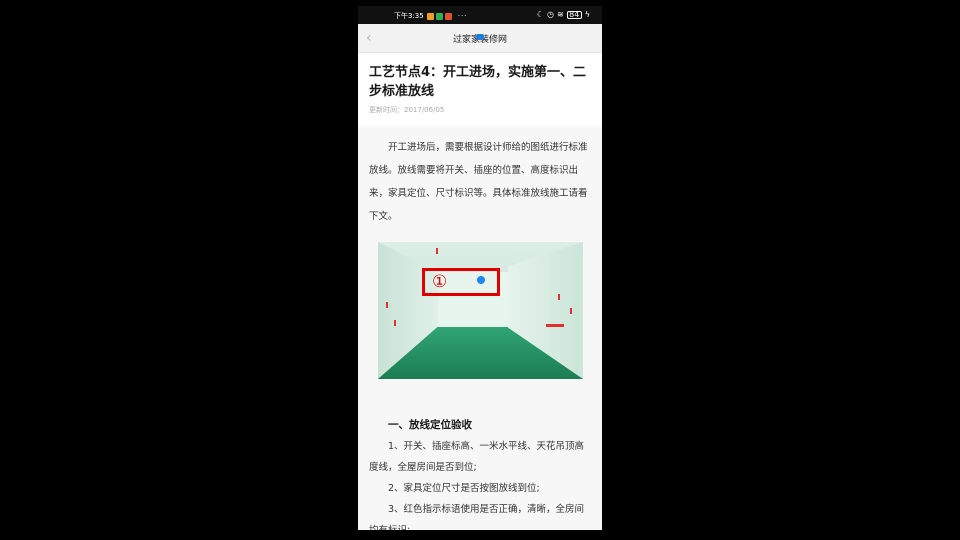 Image resolution: width=960 pixels, height=540 pixels. I want to click on status-time: 下午3:35, so click(409, 16).